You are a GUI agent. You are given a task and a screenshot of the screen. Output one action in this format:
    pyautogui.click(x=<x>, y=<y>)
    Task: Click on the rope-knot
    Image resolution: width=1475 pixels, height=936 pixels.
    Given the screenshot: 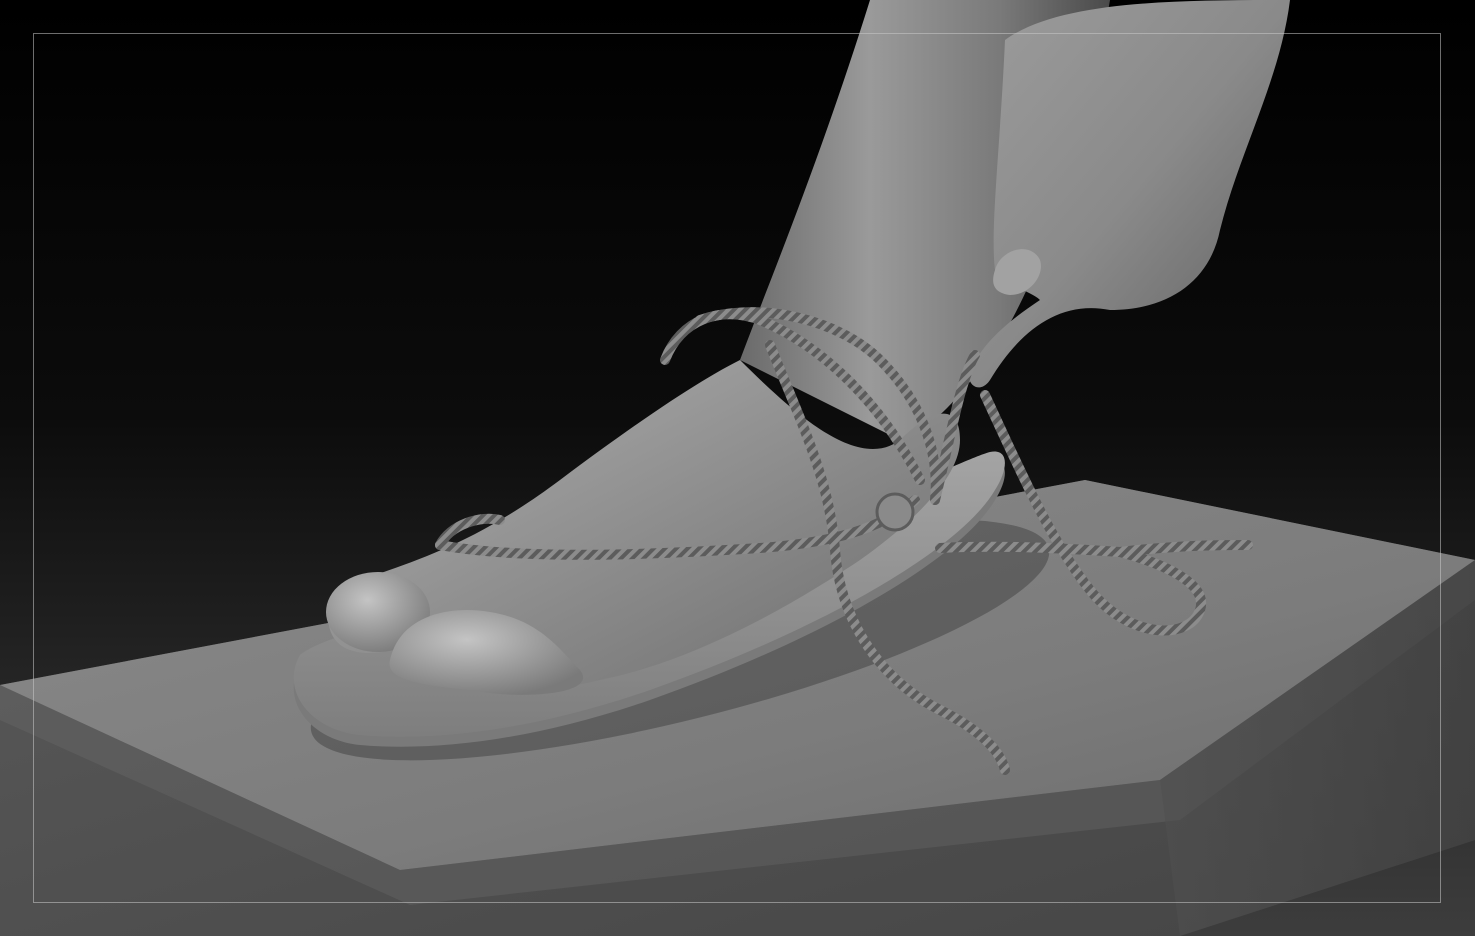 What is the action you would take?
    pyautogui.click(x=895, y=512)
    